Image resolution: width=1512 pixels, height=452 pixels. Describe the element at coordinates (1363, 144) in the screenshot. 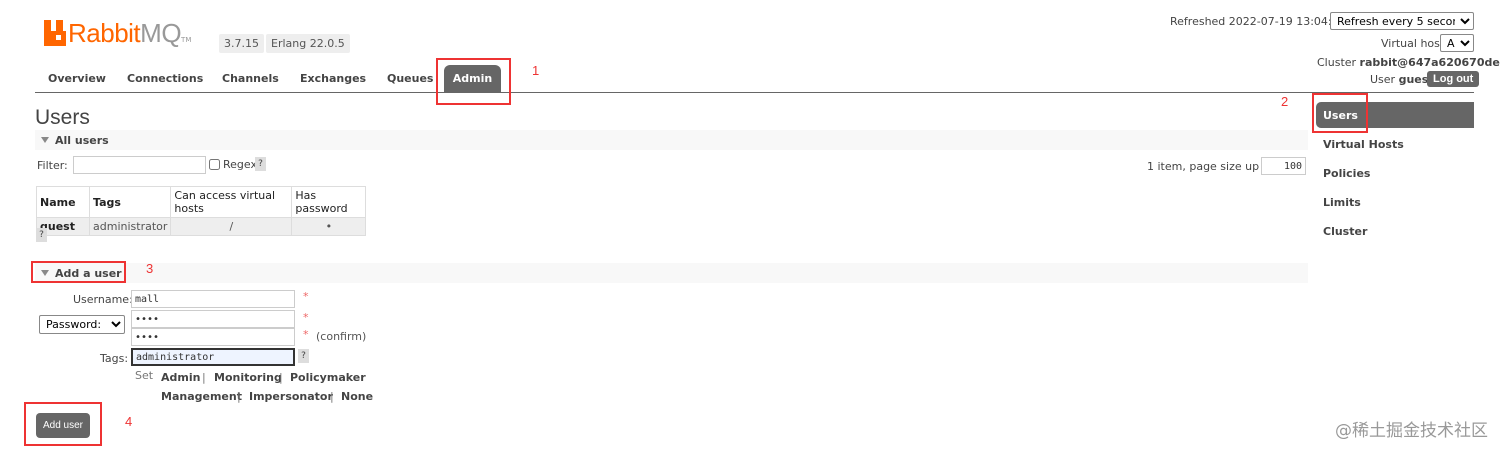

I see `sidebar-item-virtual-hosts: Virtual Hosts` at that location.